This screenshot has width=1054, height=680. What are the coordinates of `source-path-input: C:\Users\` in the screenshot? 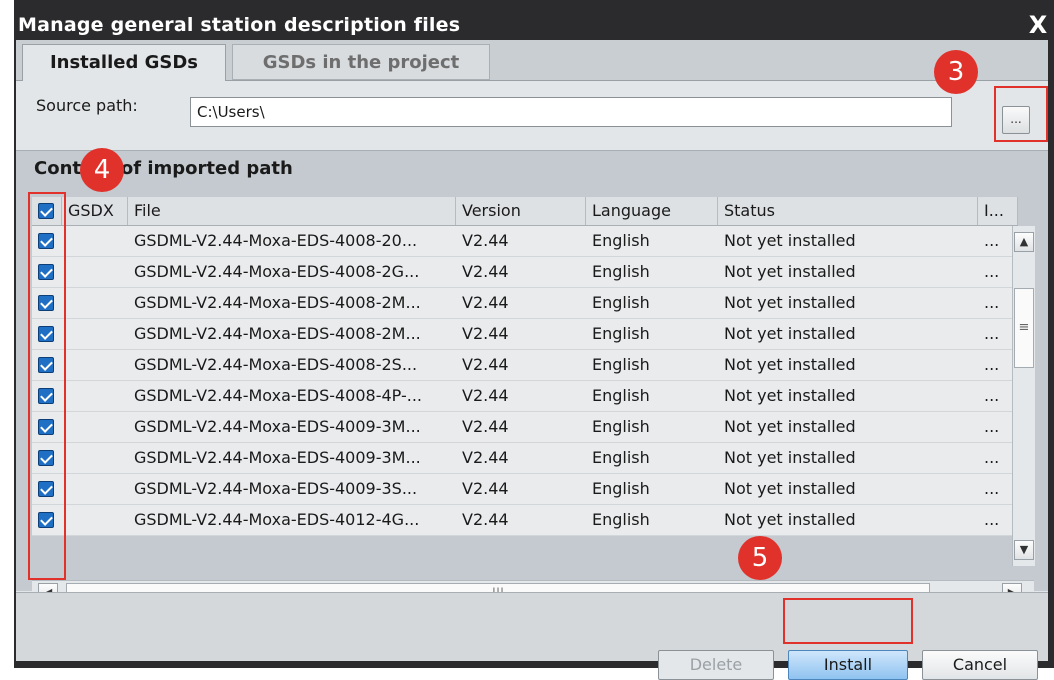 It's located at (571, 112).